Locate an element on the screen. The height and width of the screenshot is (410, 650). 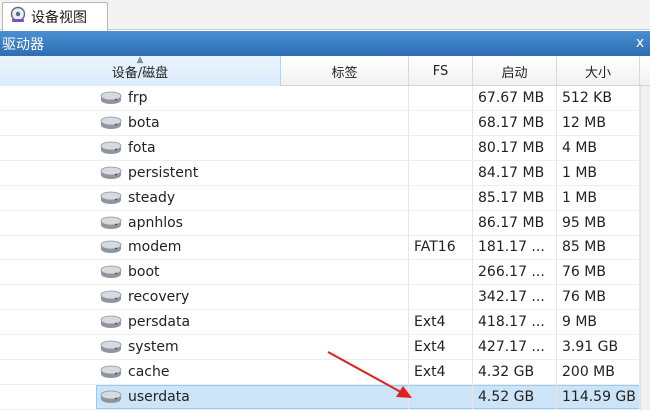
cell-size: 114.59 GB is located at coordinates (598, 396).